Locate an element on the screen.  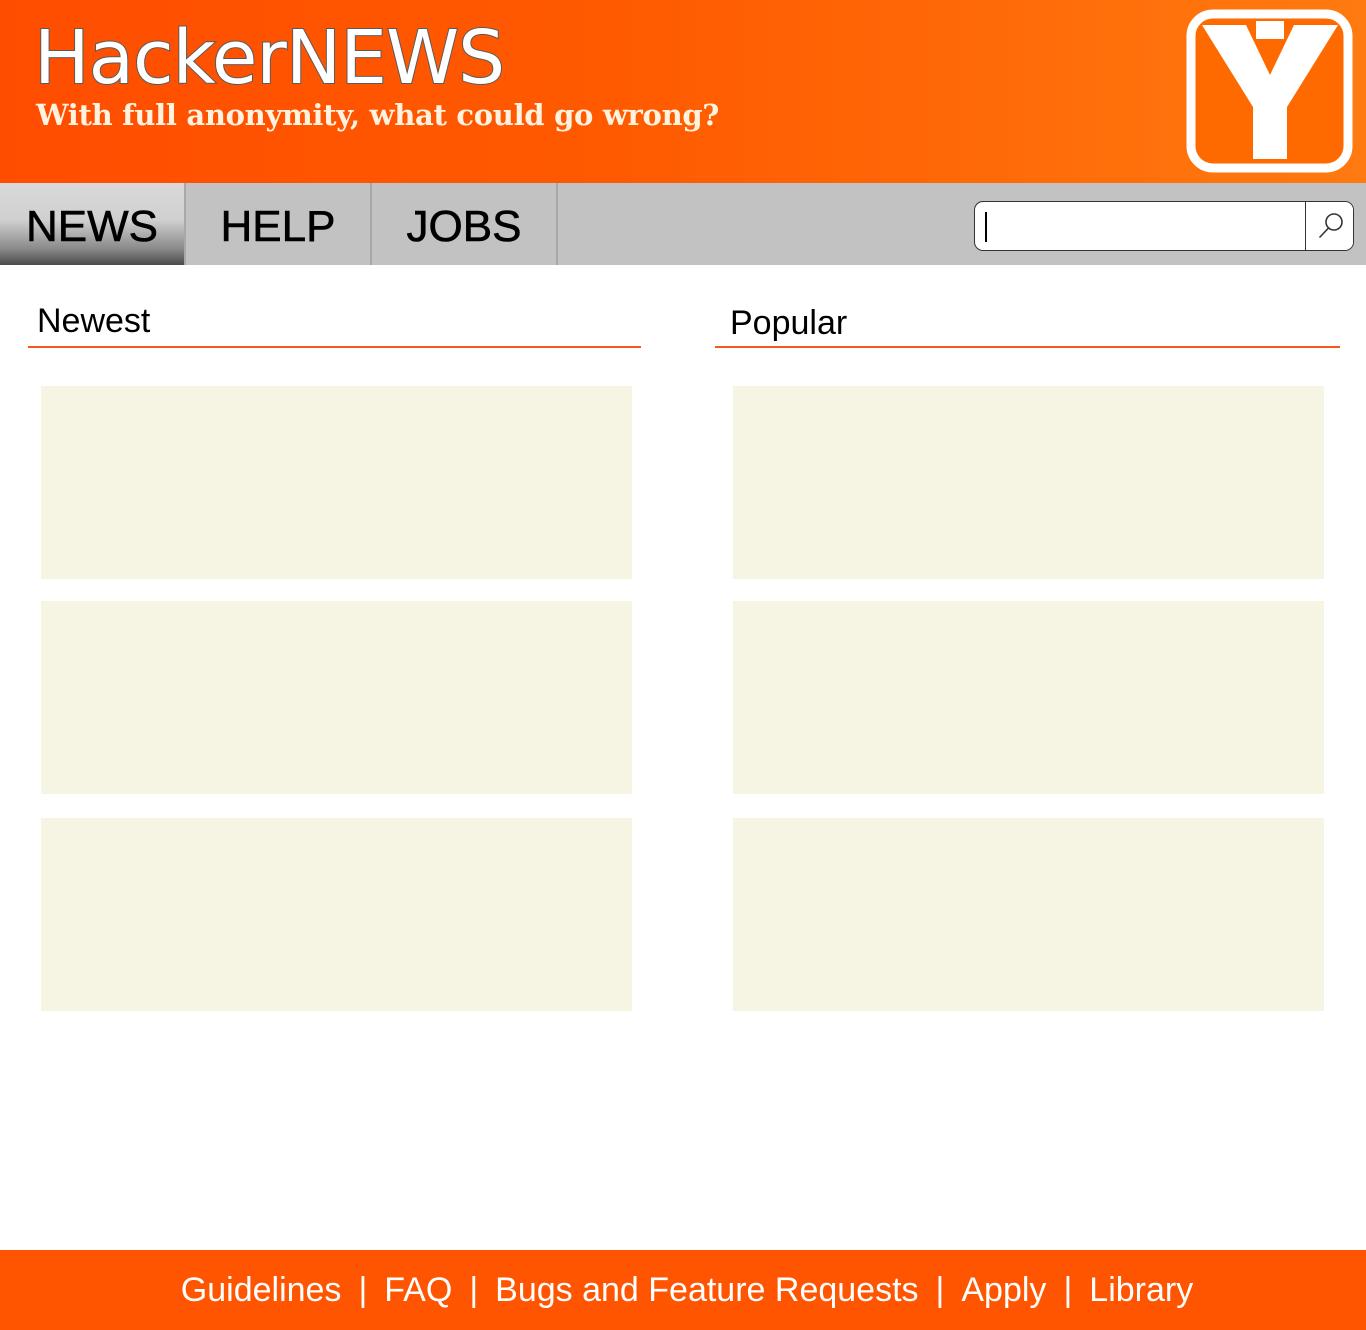
popular-heading: Popular is located at coordinates (789, 323).